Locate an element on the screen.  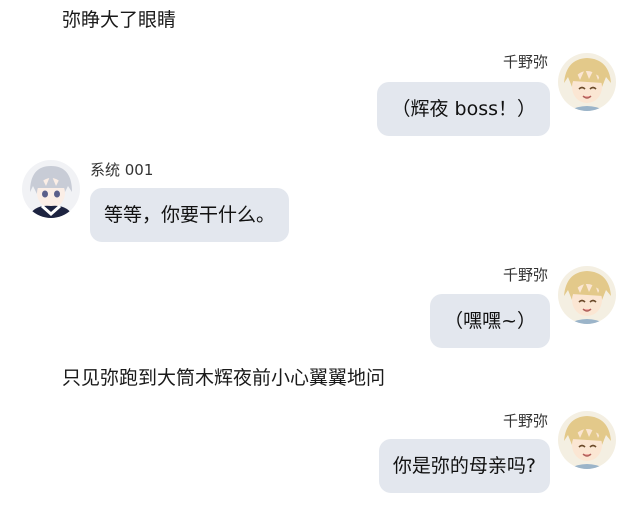
message-bubble: （辉夜 boss！） is located at coordinates (463, 109).